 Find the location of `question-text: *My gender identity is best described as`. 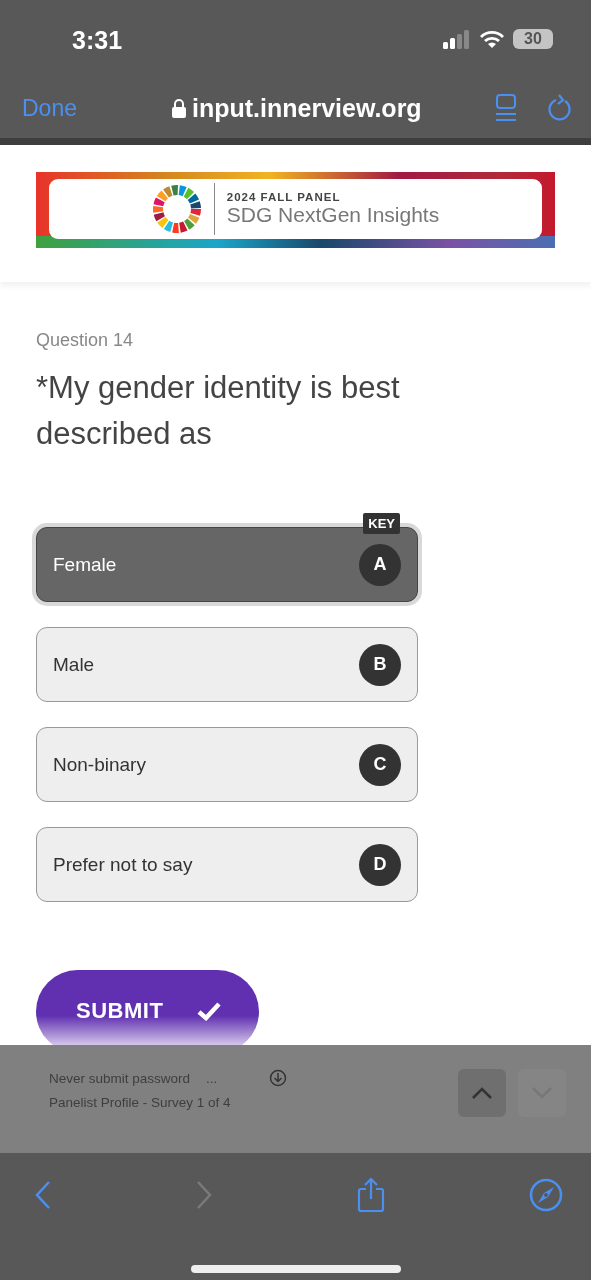

question-text: *My gender identity is best described as is located at coordinates (218, 411).